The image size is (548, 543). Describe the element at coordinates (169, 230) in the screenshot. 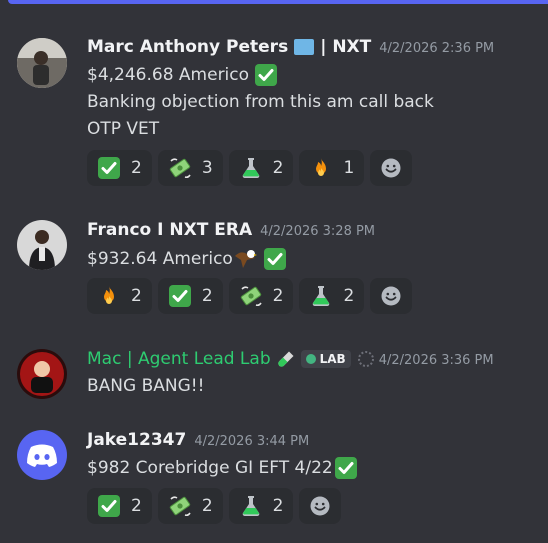

I see `author-name: Franco I NXT ERA` at that location.